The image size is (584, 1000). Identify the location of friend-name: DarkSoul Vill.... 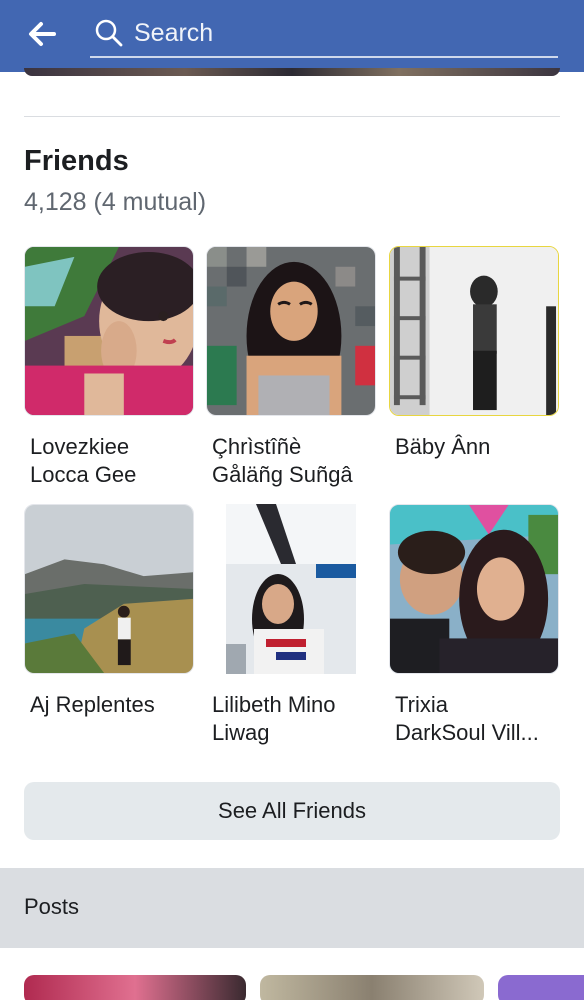
(475, 733).